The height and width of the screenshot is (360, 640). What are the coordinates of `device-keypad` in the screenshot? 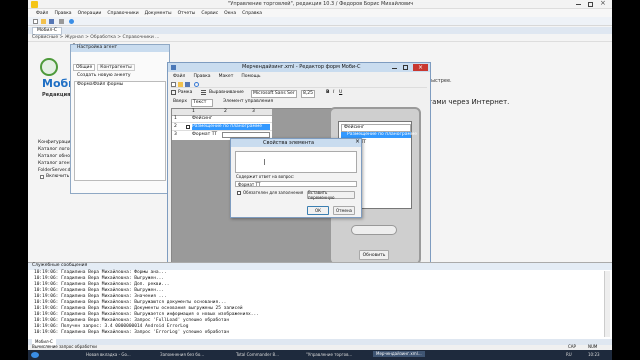 It's located at (374, 230).